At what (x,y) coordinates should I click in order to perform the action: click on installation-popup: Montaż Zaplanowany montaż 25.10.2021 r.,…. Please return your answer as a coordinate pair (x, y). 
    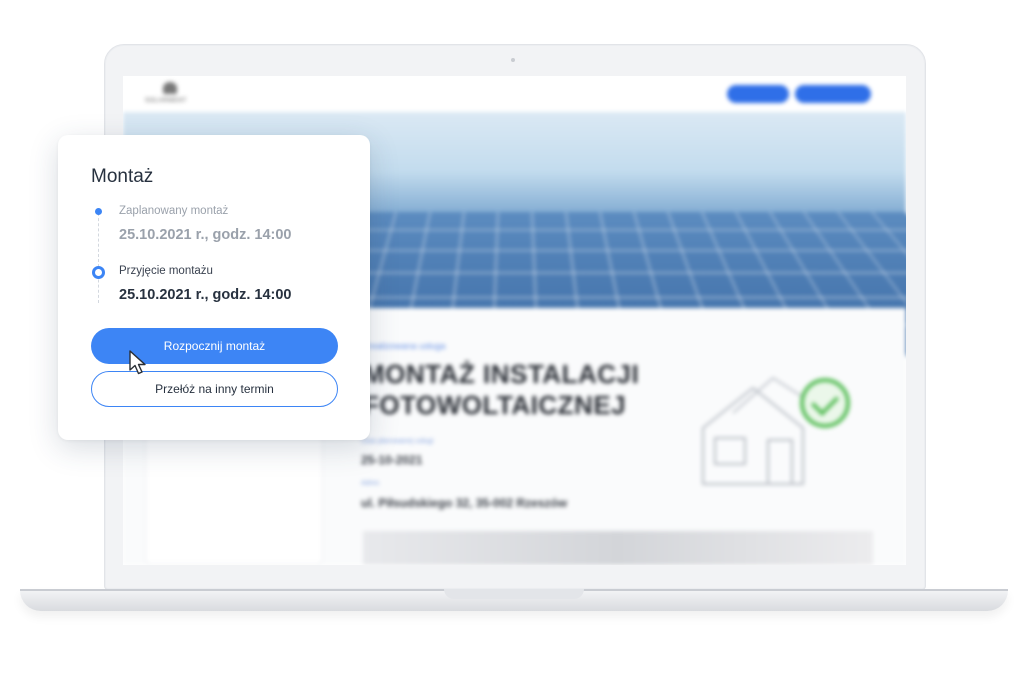
    Looking at the image, I should click on (214, 287).